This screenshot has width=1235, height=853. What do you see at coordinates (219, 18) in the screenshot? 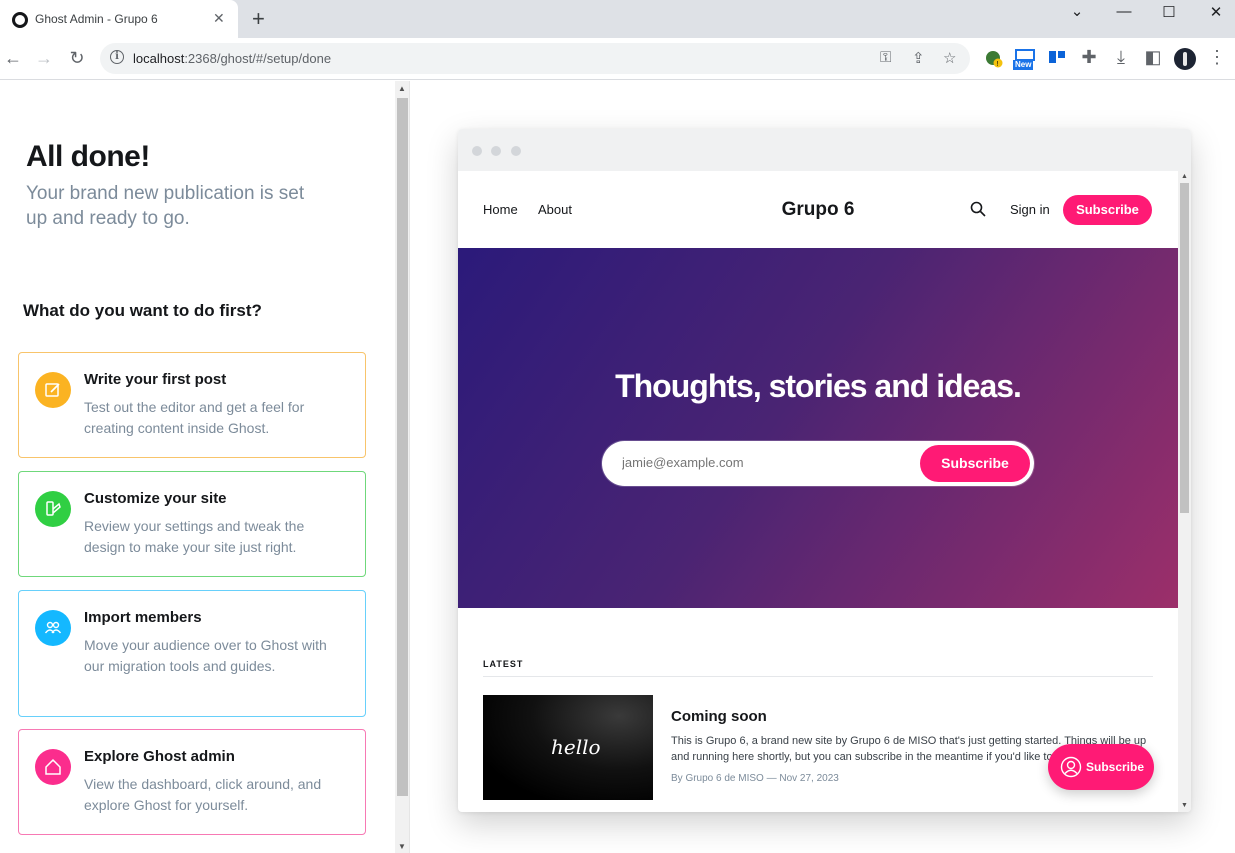
I see `tab-close-icon: ✕` at bounding box center [219, 18].